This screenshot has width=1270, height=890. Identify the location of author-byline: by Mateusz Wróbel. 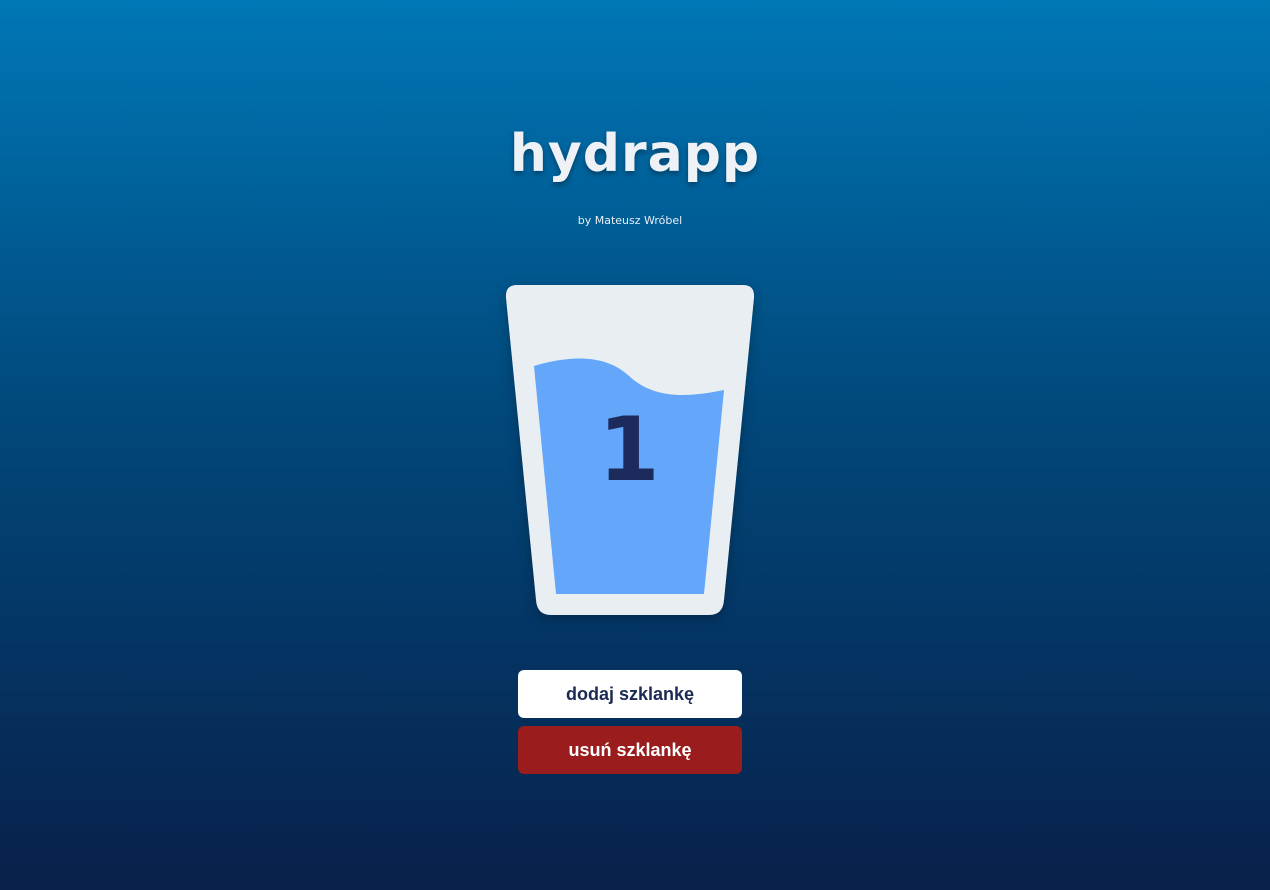
(630, 220).